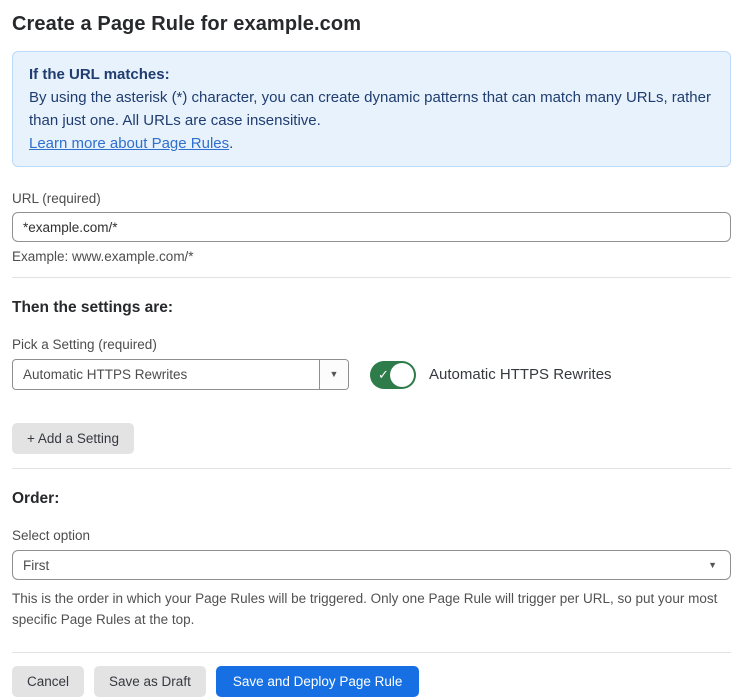 The image size is (743, 697). What do you see at coordinates (84, 344) in the screenshot?
I see `pick-setting-label: Pick a Setting (required)` at bounding box center [84, 344].